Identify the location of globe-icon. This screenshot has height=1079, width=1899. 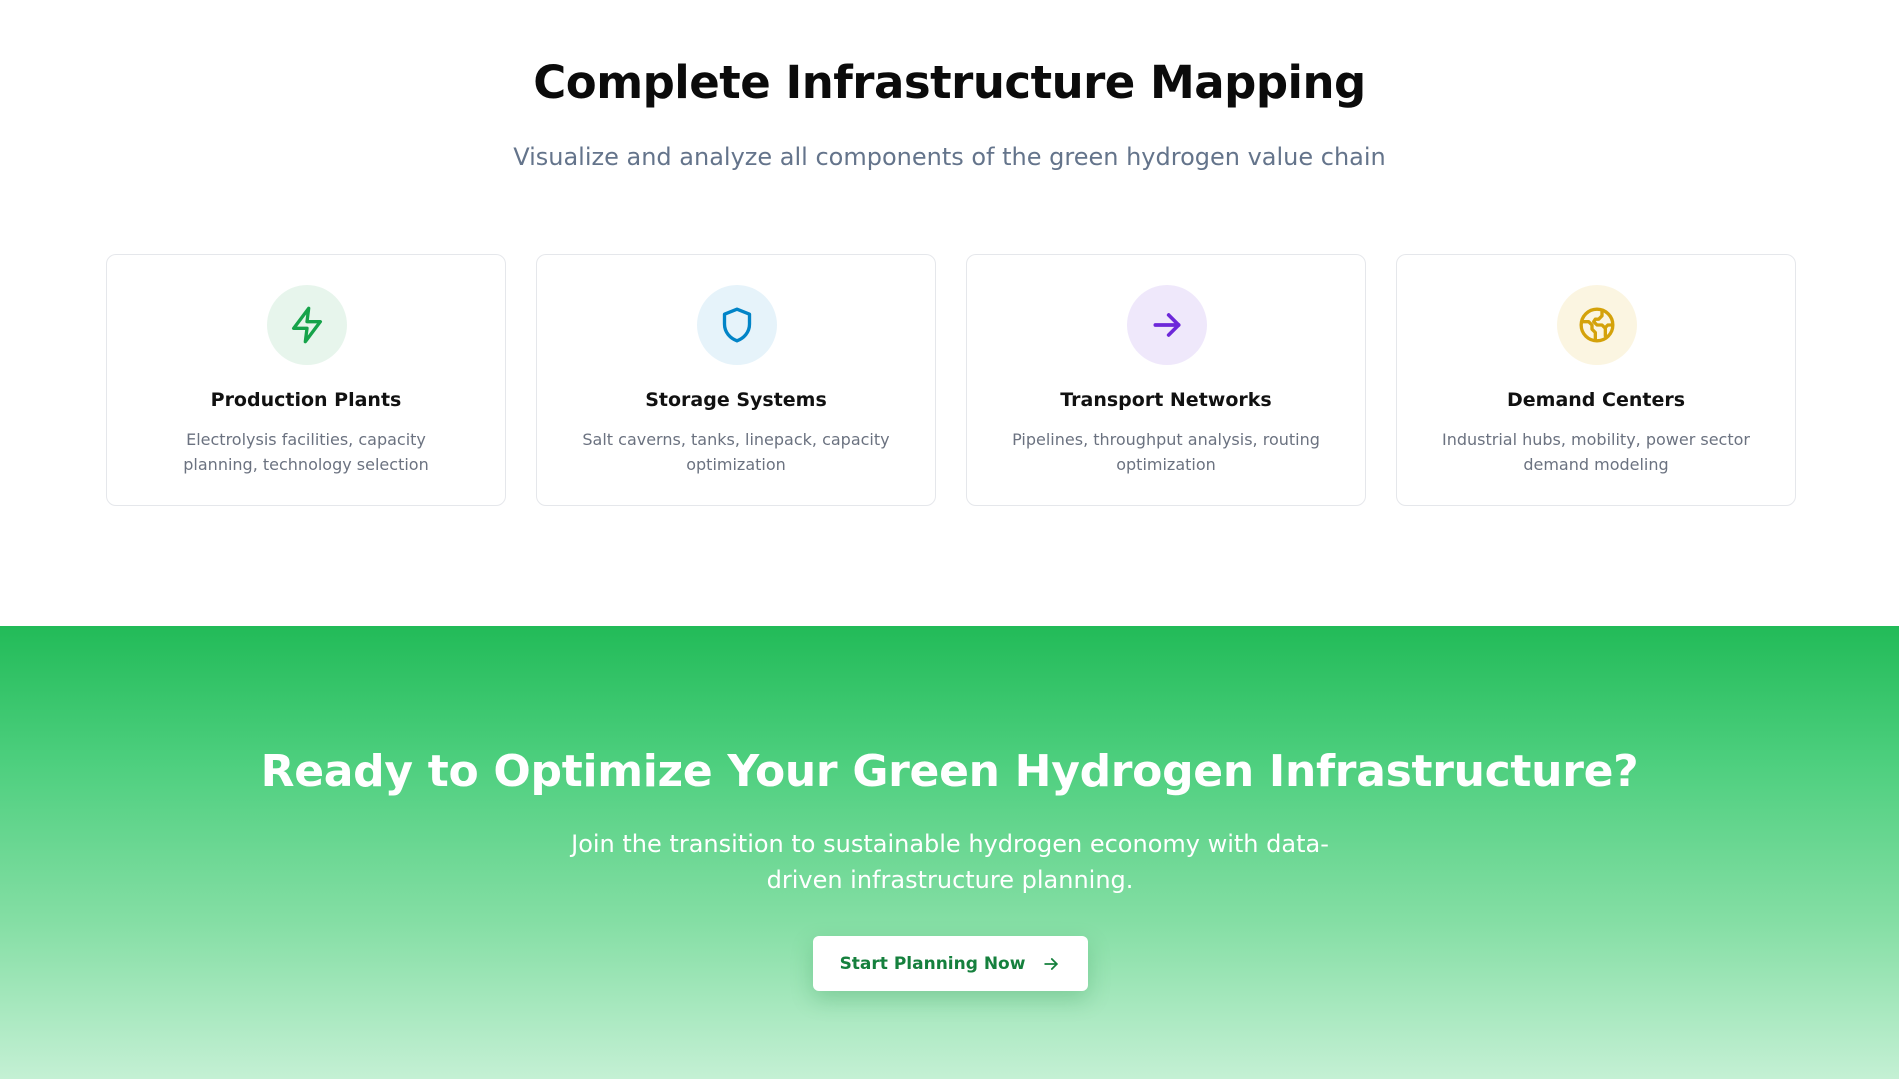
(1597, 325).